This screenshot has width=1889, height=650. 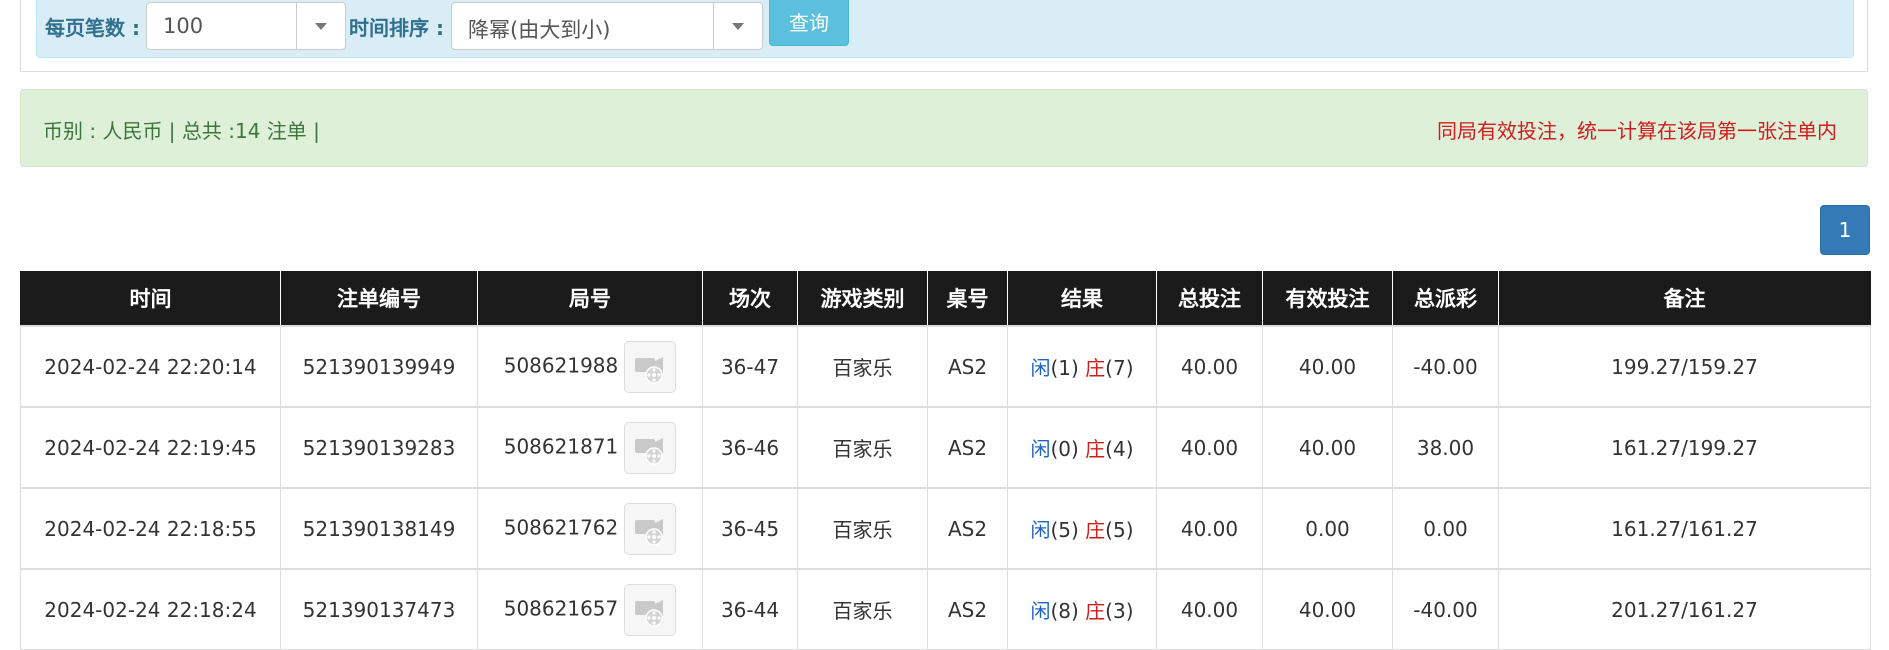 I want to click on player-value: (8), so click(x=1064, y=611).